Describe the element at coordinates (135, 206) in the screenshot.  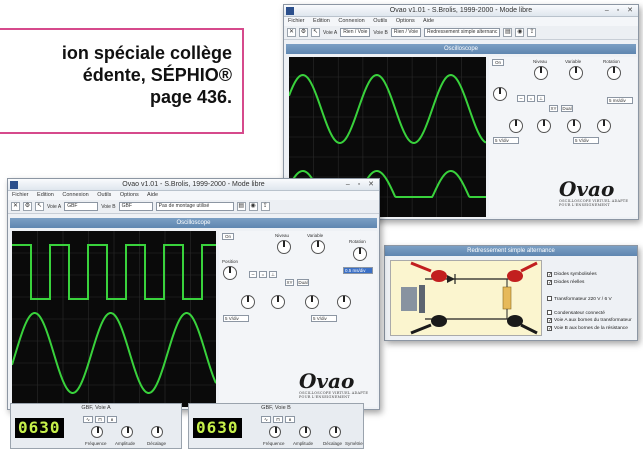
I see `voie-b-select: GBF` at that location.